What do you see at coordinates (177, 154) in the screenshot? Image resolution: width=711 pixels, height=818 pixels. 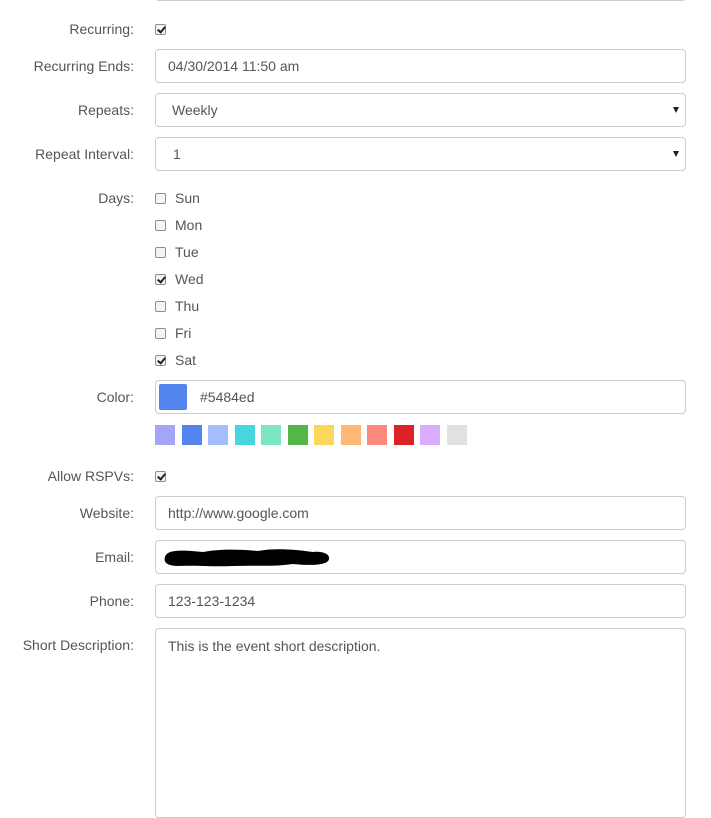 I see `repeat-interval-value: 1` at bounding box center [177, 154].